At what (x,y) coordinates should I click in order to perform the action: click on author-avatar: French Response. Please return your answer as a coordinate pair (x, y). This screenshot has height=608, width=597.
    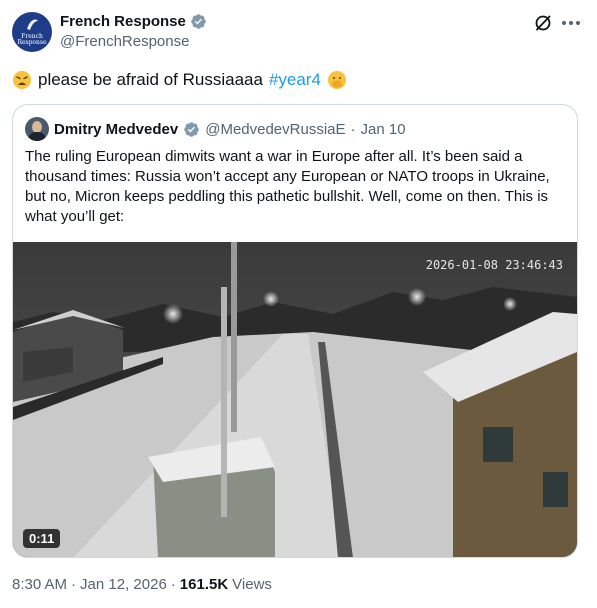
    Looking at the image, I should click on (32, 32).